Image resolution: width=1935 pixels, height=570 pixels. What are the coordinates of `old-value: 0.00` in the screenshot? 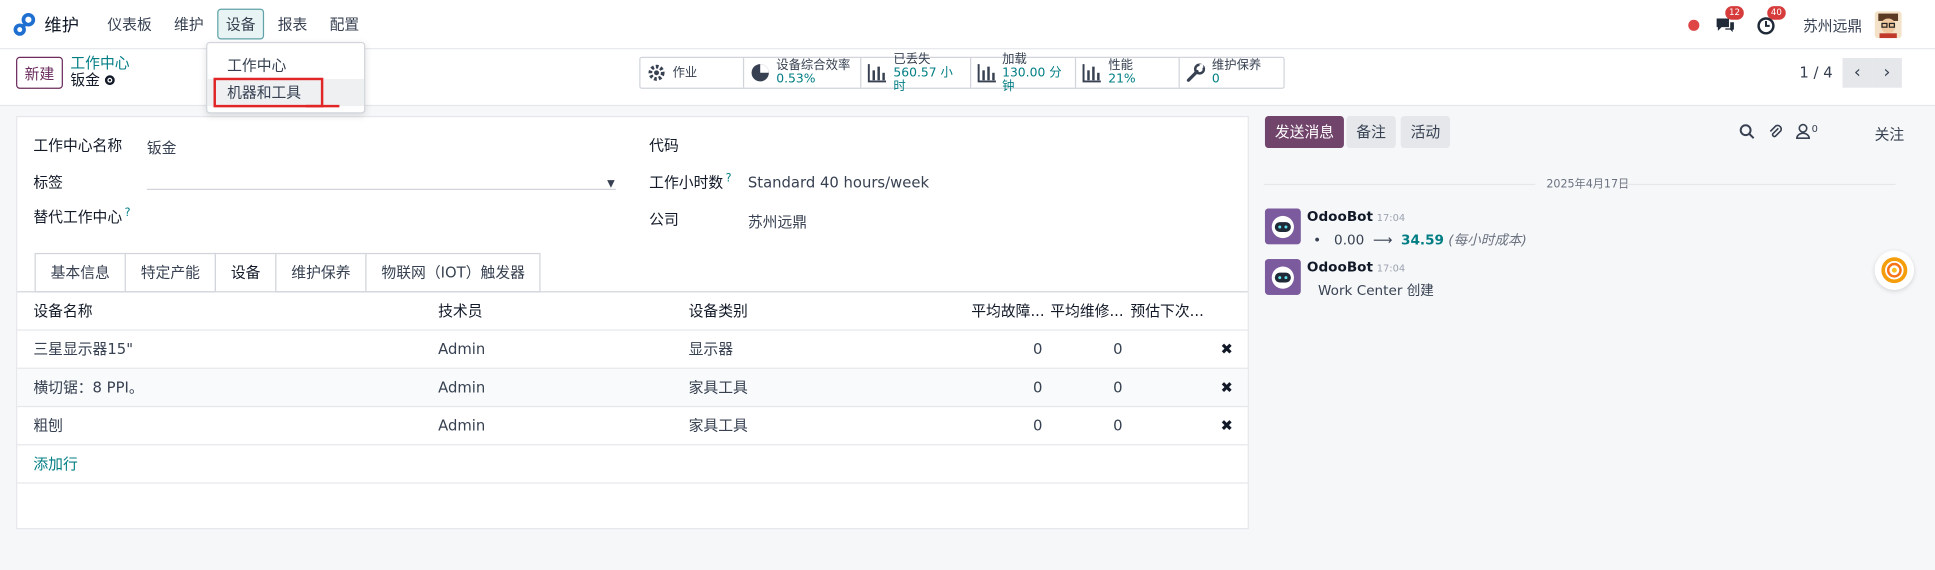 It's located at (1349, 239).